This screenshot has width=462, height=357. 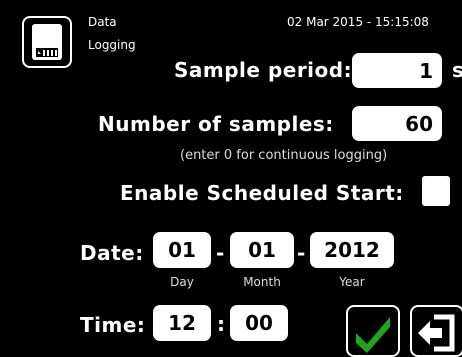 What do you see at coordinates (262, 282) in the screenshot?
I see `date-month-caption: Month` at bounding box center [262, 282].